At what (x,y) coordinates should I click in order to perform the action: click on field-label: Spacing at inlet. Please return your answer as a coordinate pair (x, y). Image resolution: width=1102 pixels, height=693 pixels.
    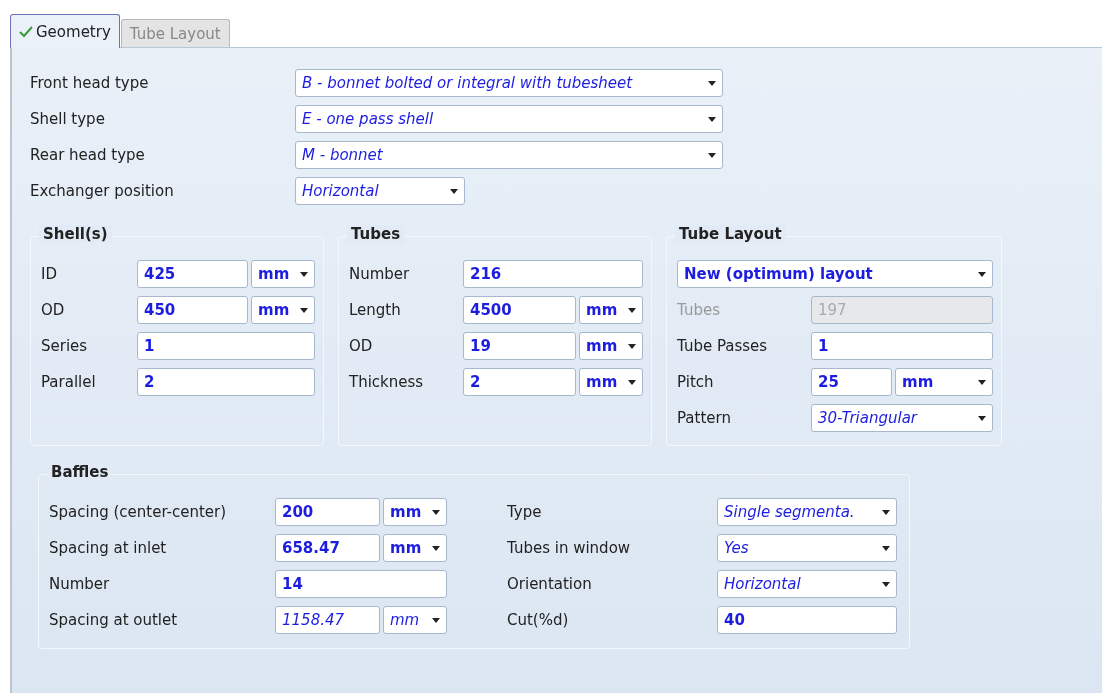
    Looking at the image, I should click on (108, 548).